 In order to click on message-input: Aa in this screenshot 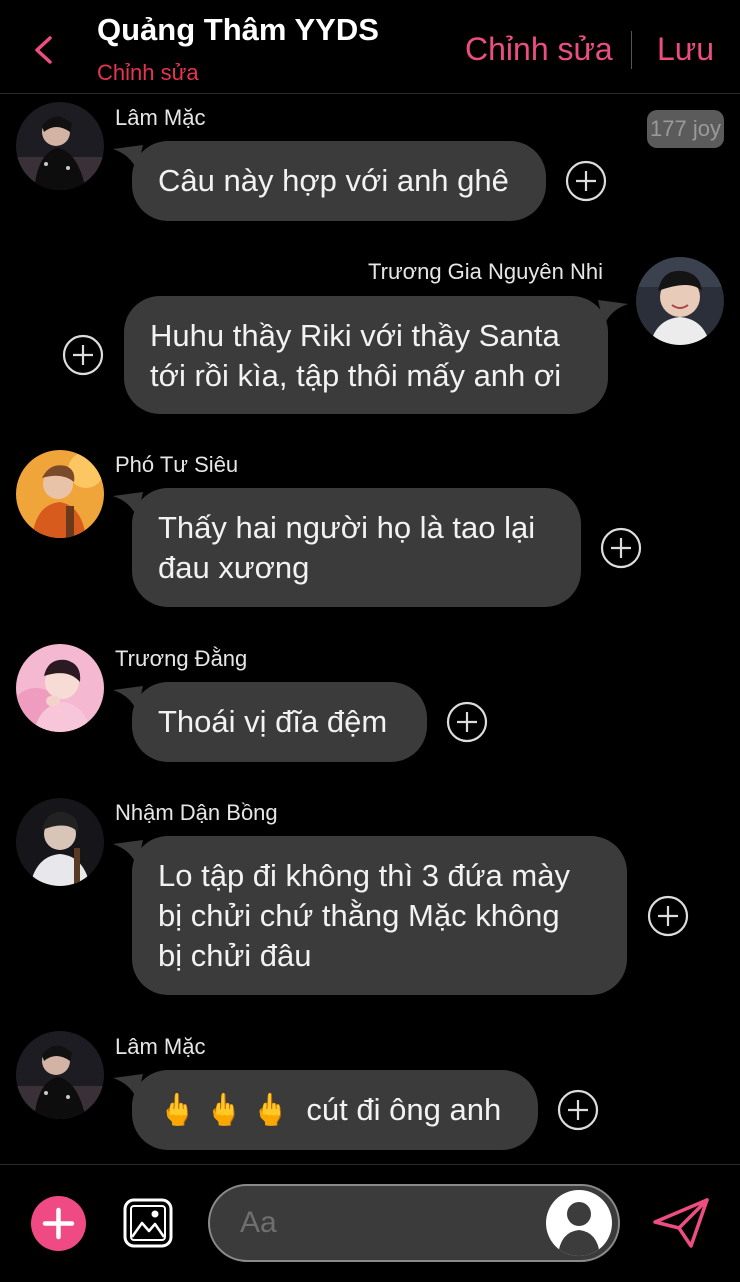, I will do `click(414, 1223)`.